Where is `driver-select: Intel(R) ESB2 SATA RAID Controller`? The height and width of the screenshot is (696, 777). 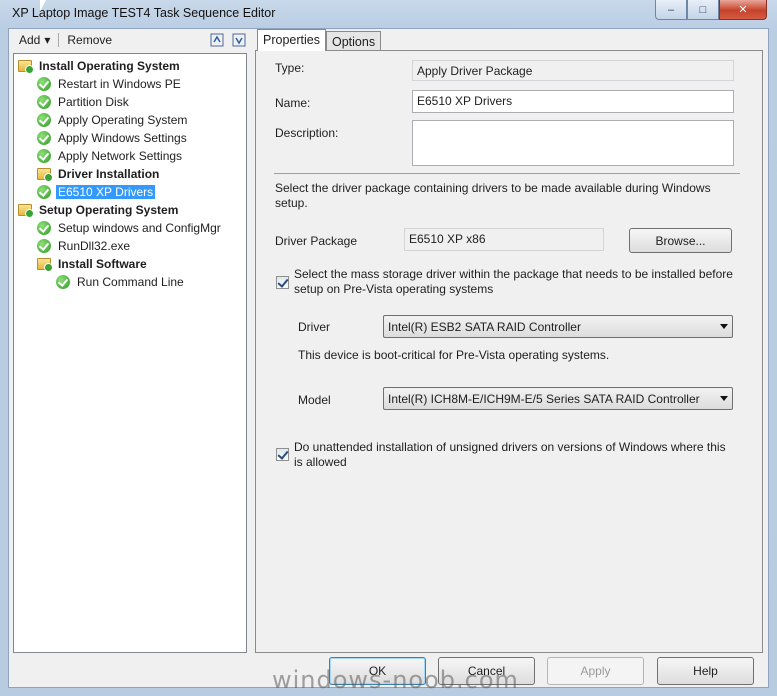
driver-select: Intel(R) ESB2 SATA RAID Controller is located at coordinates (558, 326).